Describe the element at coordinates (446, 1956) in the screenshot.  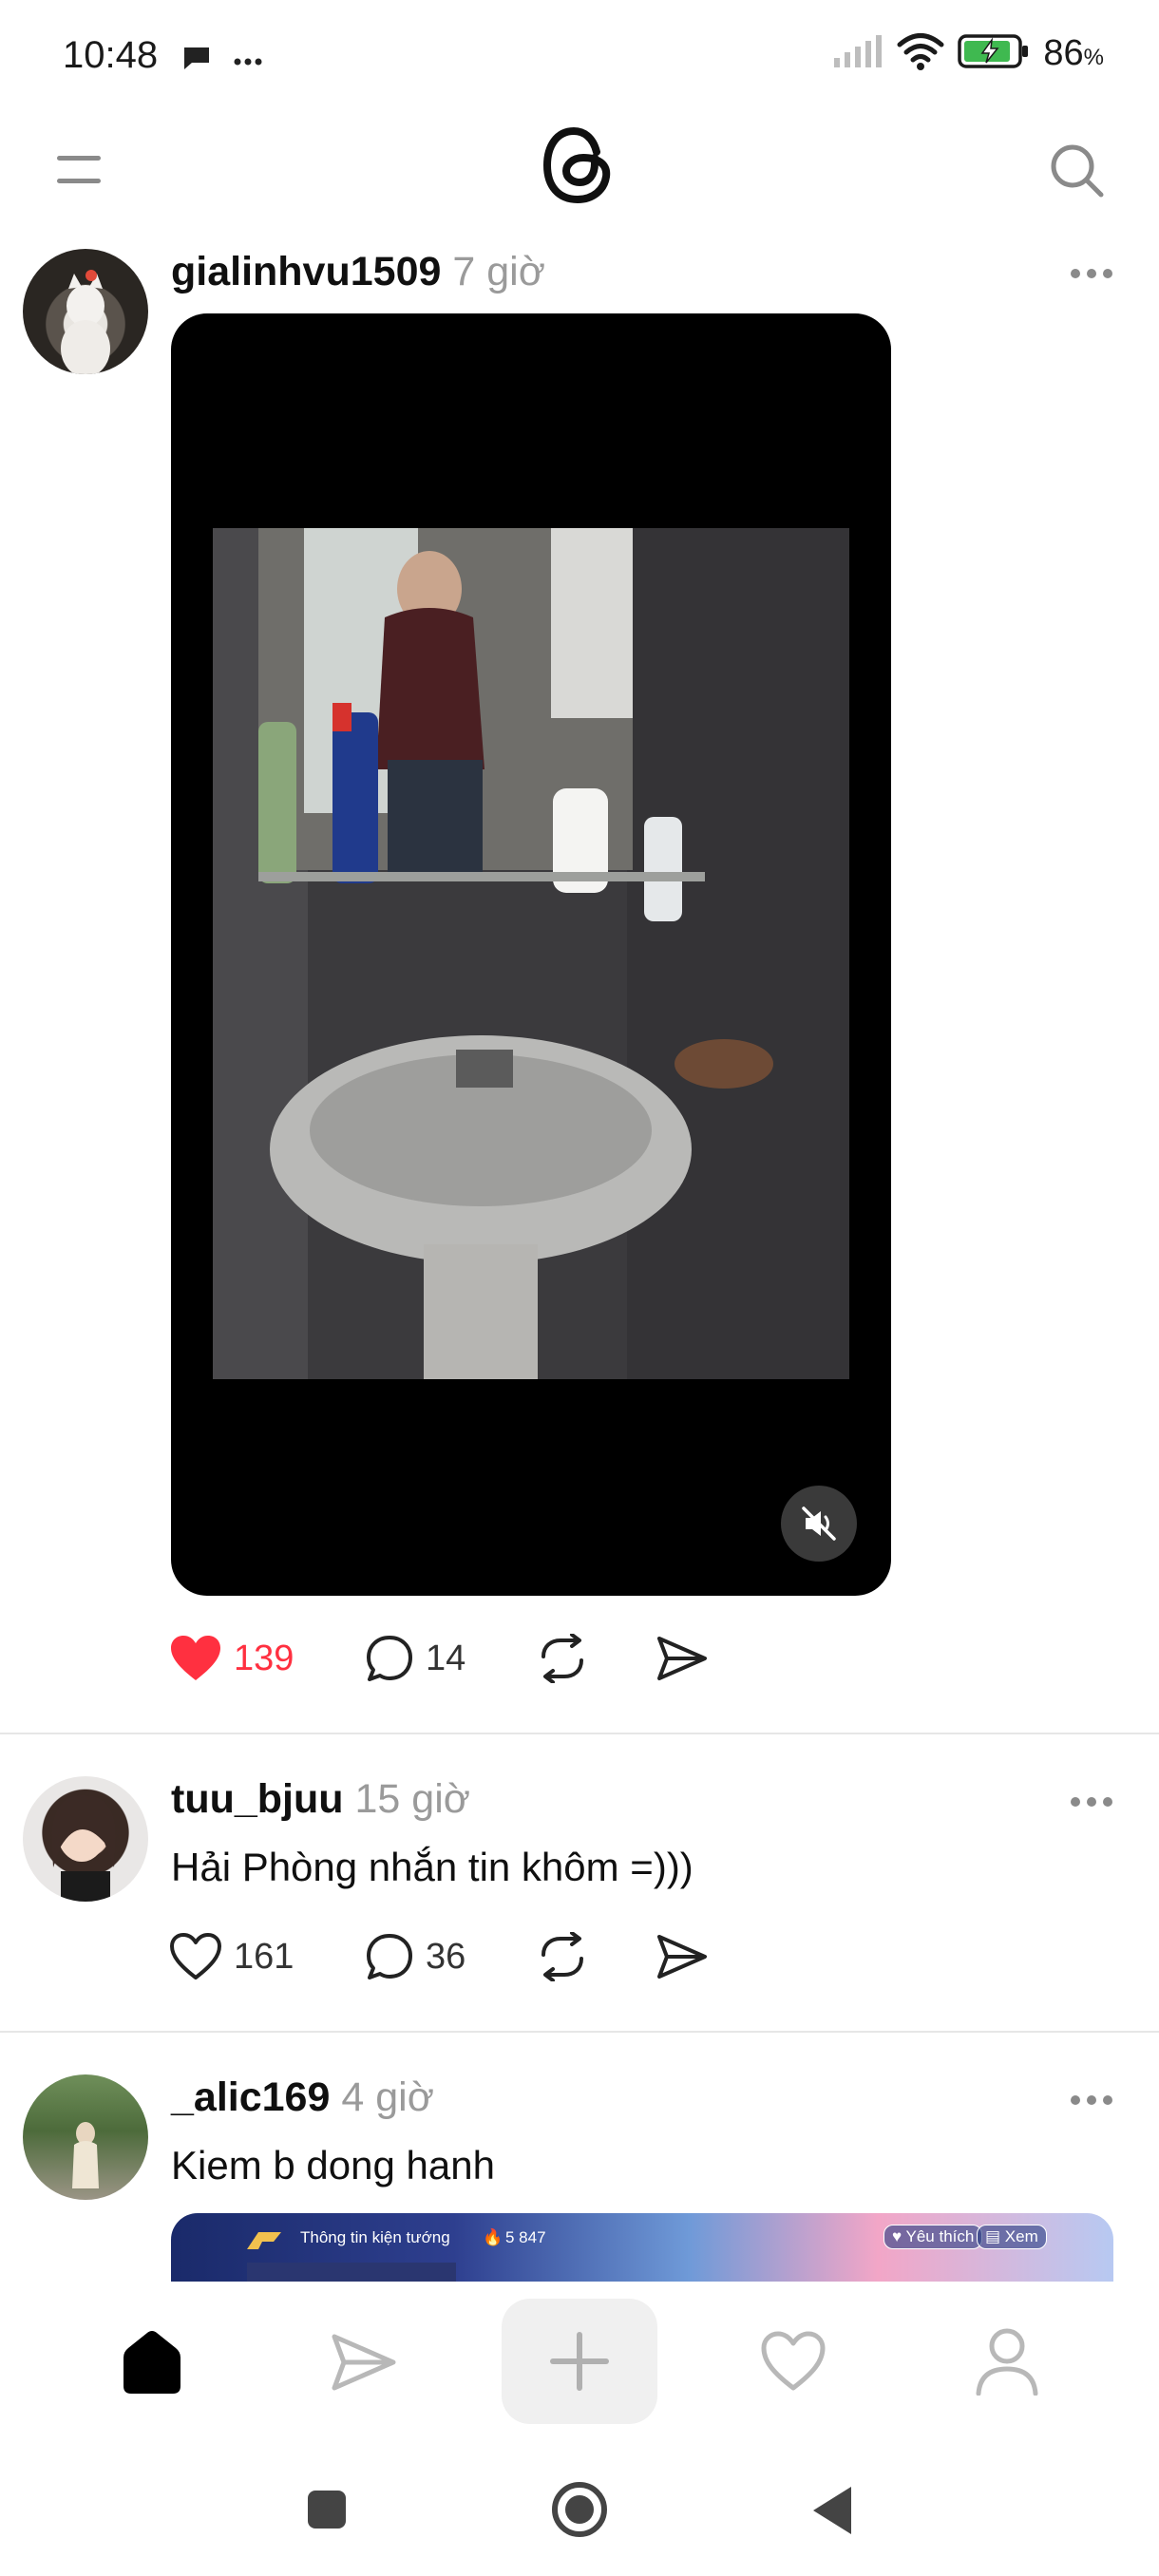
I see `comment-count: 36` at that location.